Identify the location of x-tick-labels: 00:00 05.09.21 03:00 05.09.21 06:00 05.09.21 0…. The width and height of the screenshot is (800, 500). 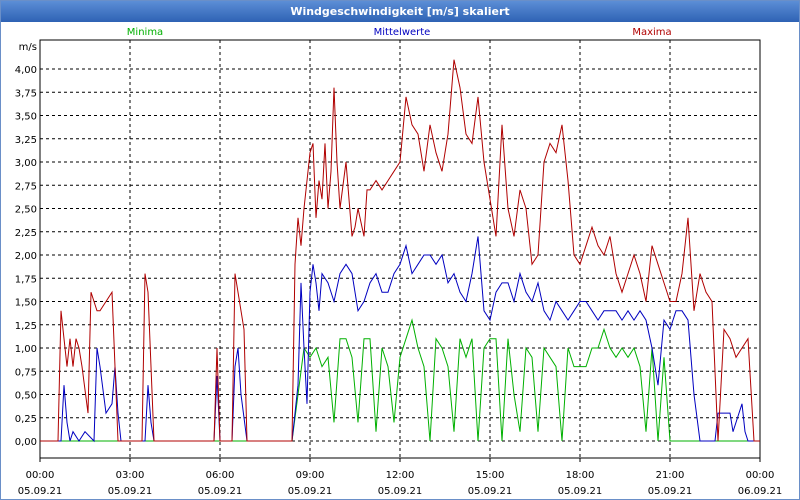
(400, 483).